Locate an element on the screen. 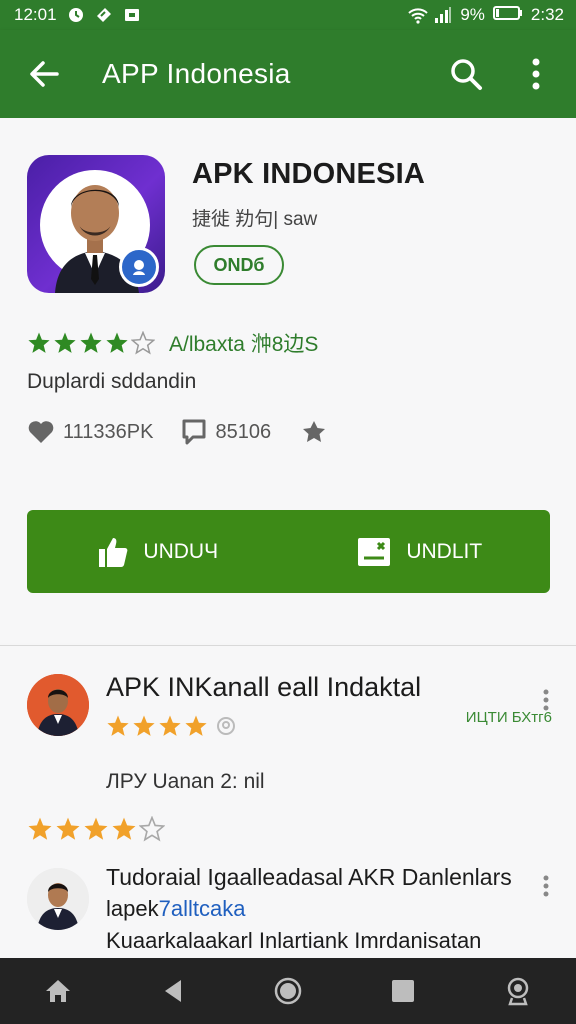 Image resolution: width=576 pixels, height=1024 pixels. review-subtitle-text: lapek is located at coordinates (132, 908).